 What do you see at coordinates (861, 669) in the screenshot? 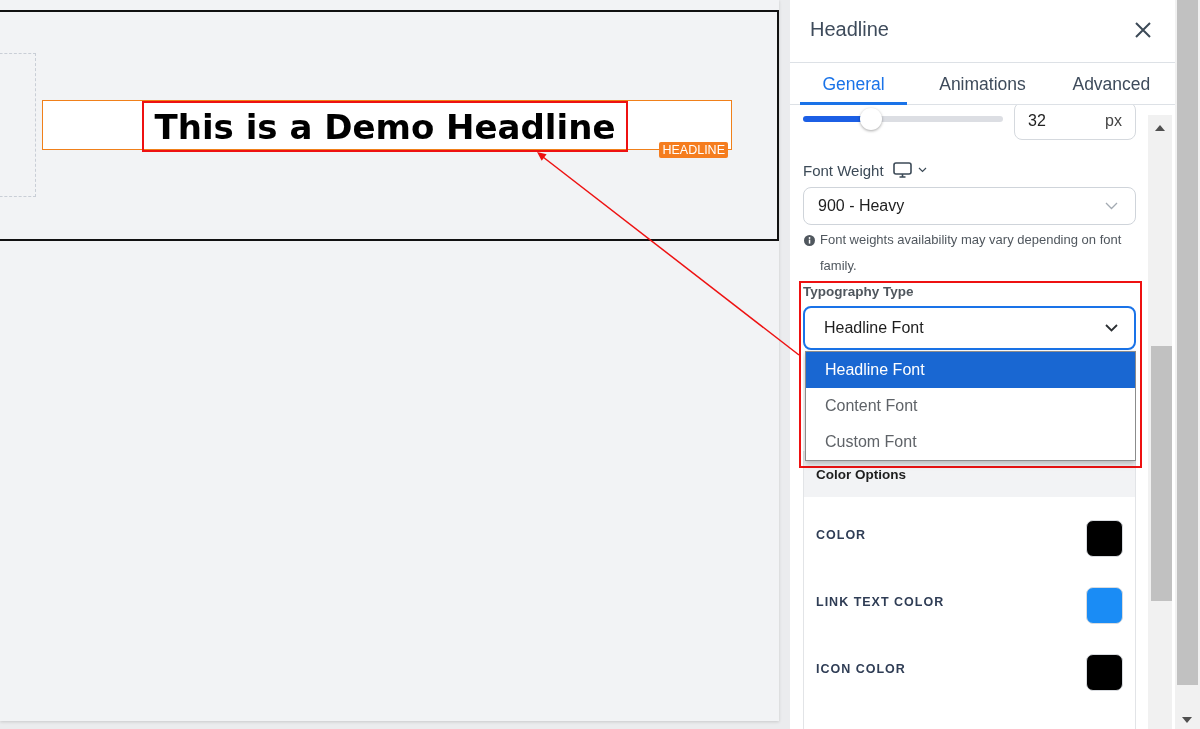
I see `color-label: ICON COLOR` at bounding box center [861, 669].